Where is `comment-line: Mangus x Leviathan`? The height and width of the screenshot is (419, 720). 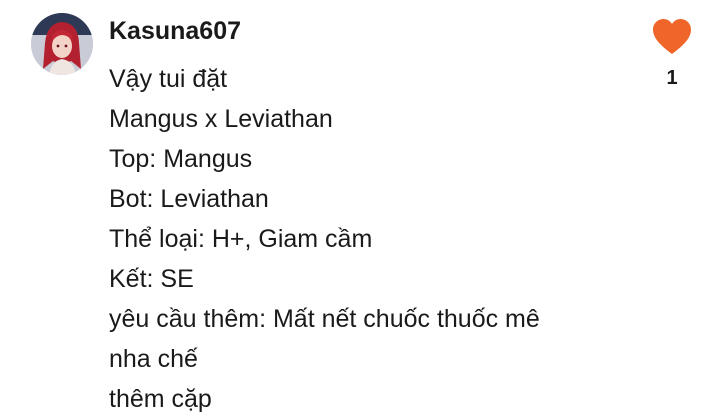 comment-line: Mangus x Leviathan is located at coordinates (221, 119).